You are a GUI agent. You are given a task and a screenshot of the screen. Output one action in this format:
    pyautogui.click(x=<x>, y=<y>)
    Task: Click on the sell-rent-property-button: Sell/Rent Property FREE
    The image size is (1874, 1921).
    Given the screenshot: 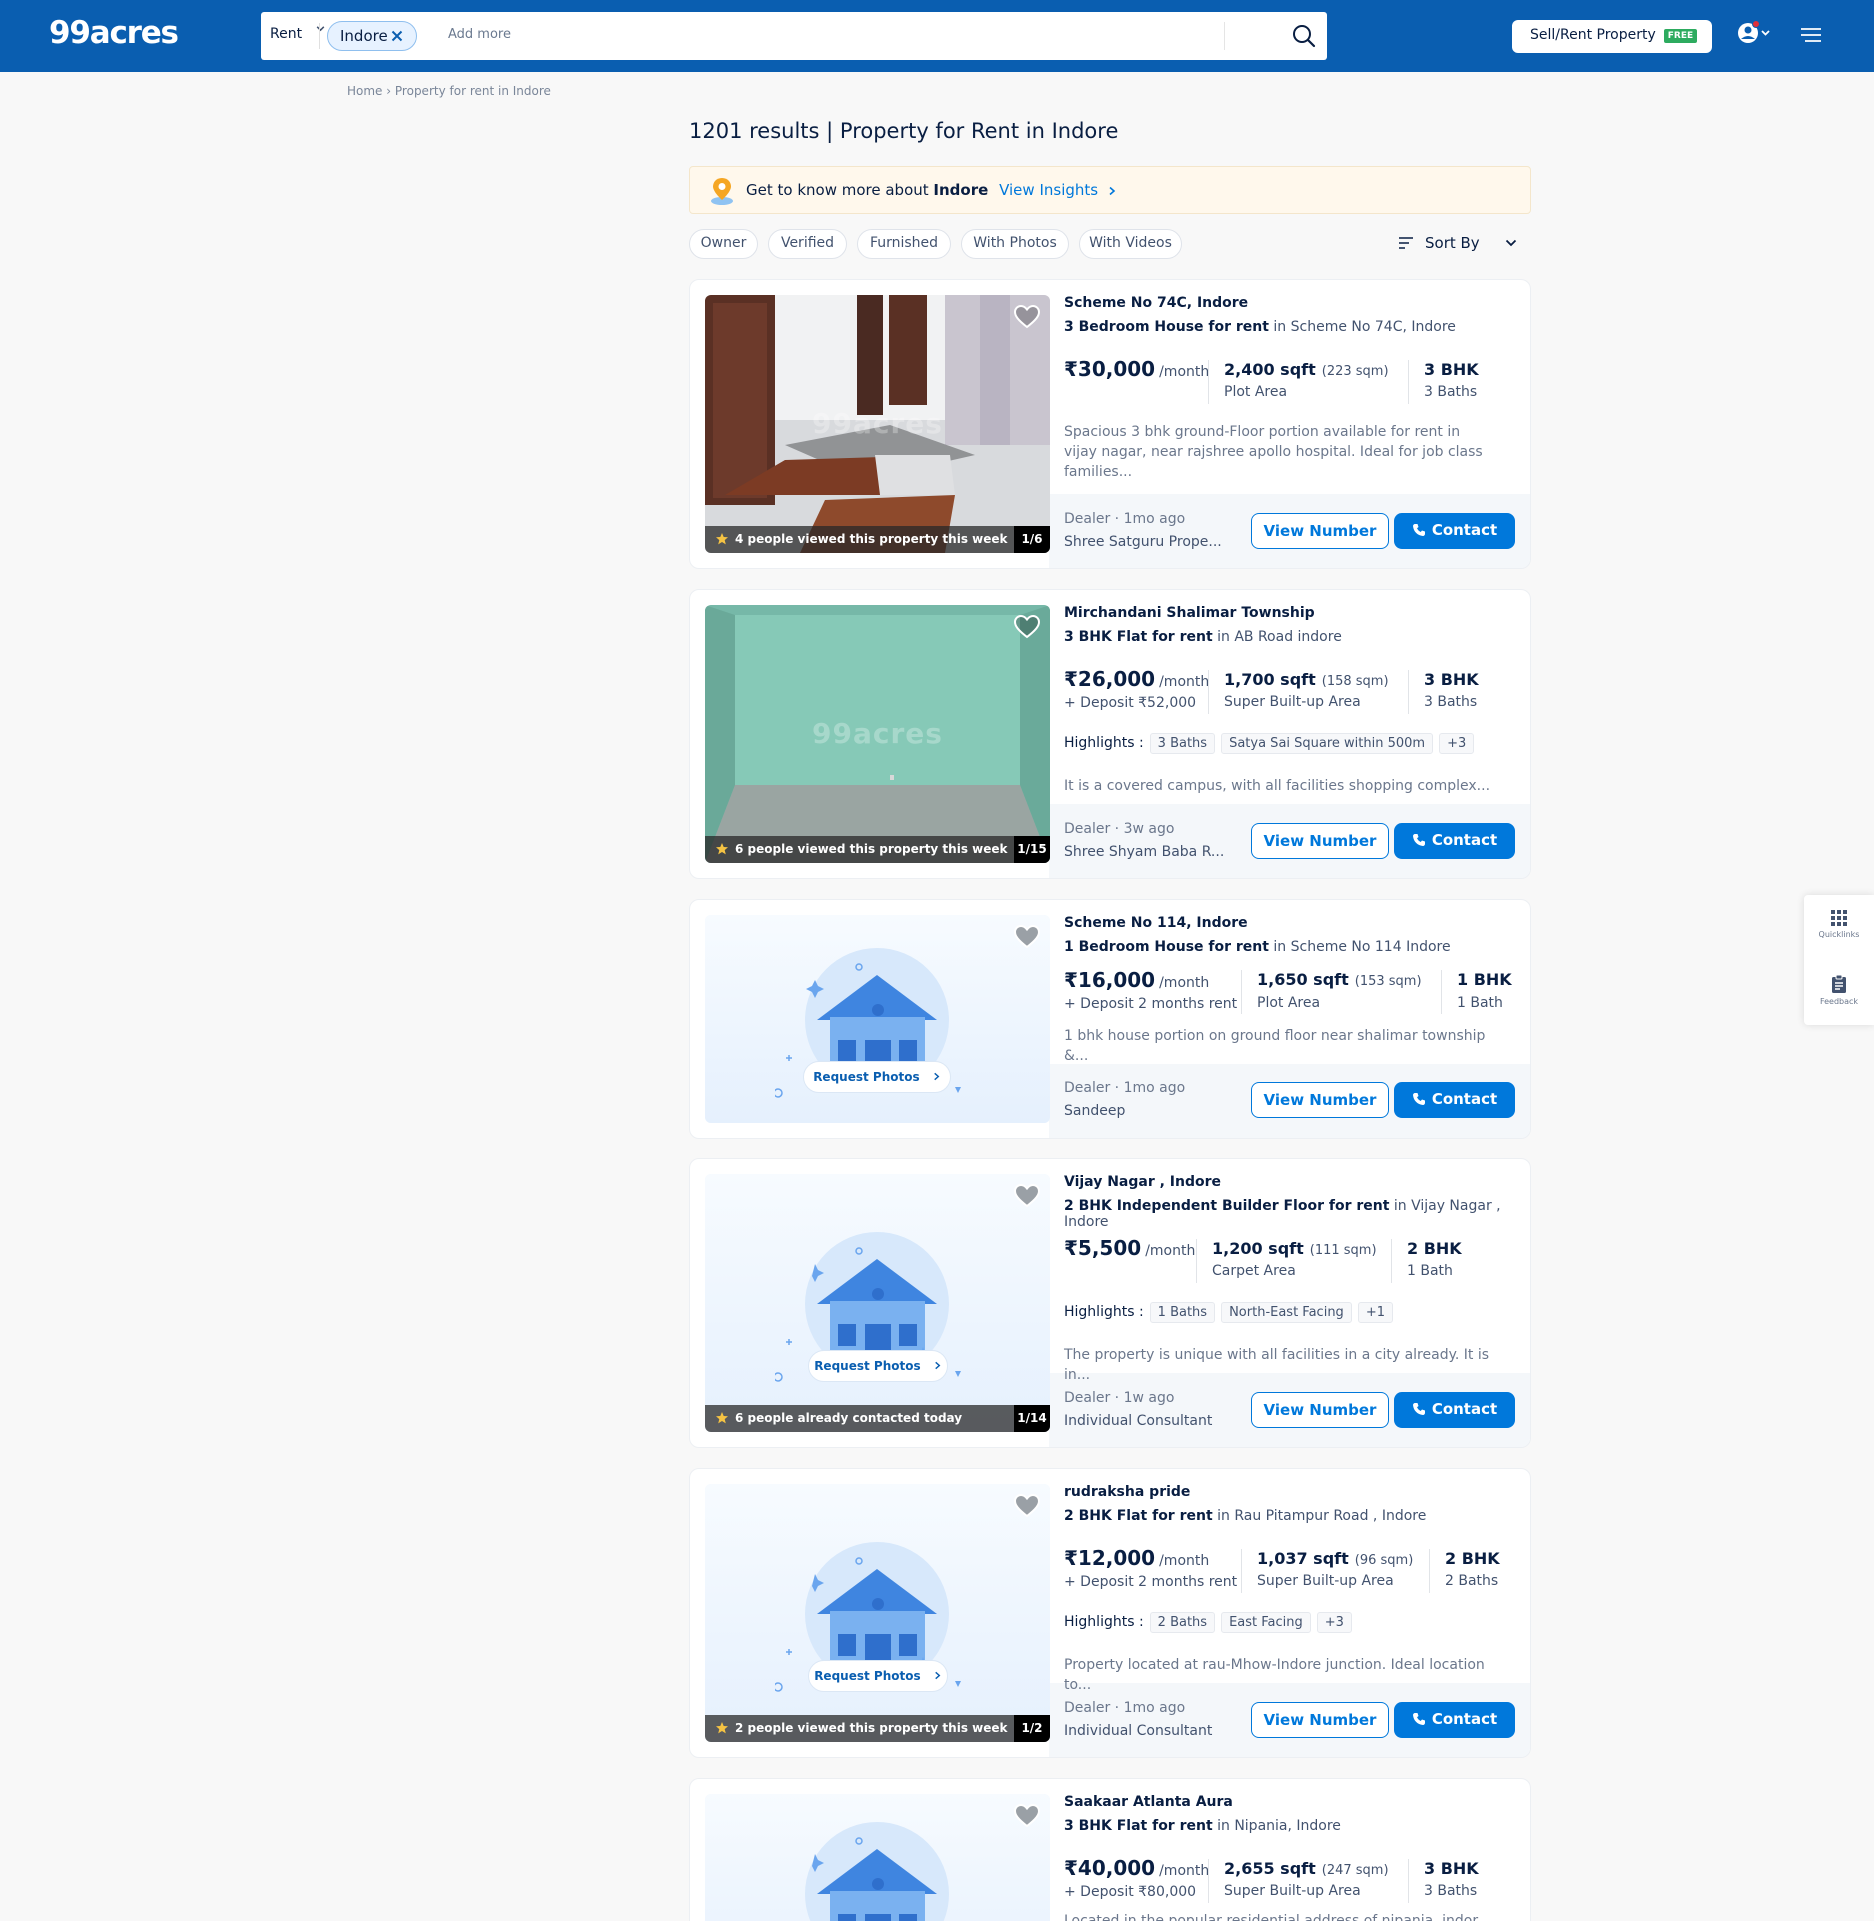 What is the action you would take?
    pyautogui.click(x=1612, y=36)
    